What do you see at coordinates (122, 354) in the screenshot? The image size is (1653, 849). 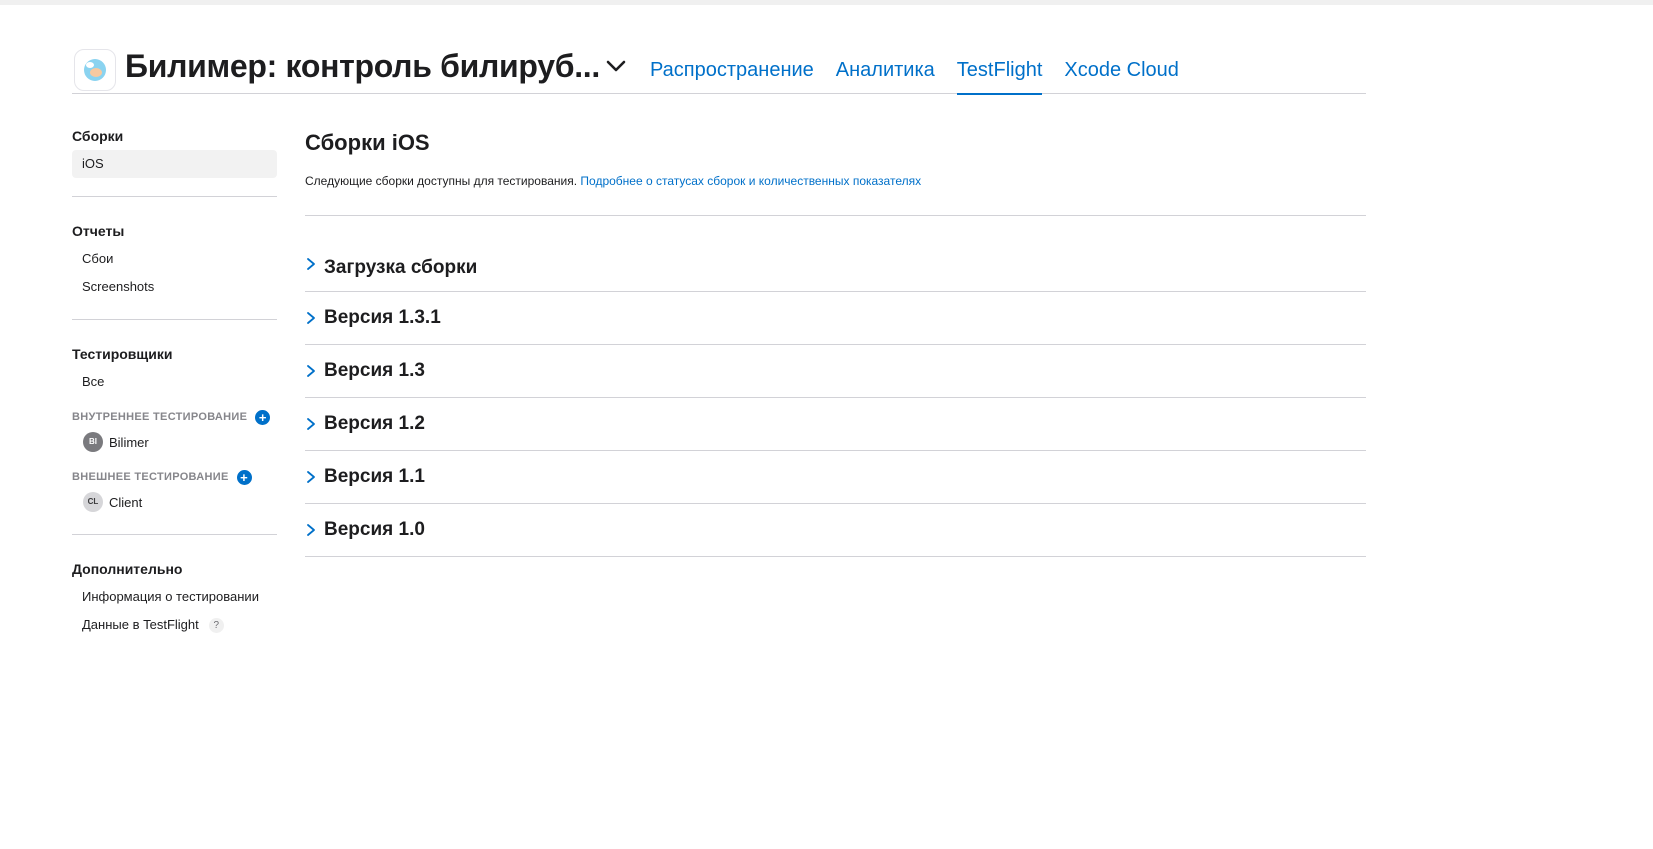 I see `sidebar-heading-testers: Тестировщики` at bounding box center [122, 354].